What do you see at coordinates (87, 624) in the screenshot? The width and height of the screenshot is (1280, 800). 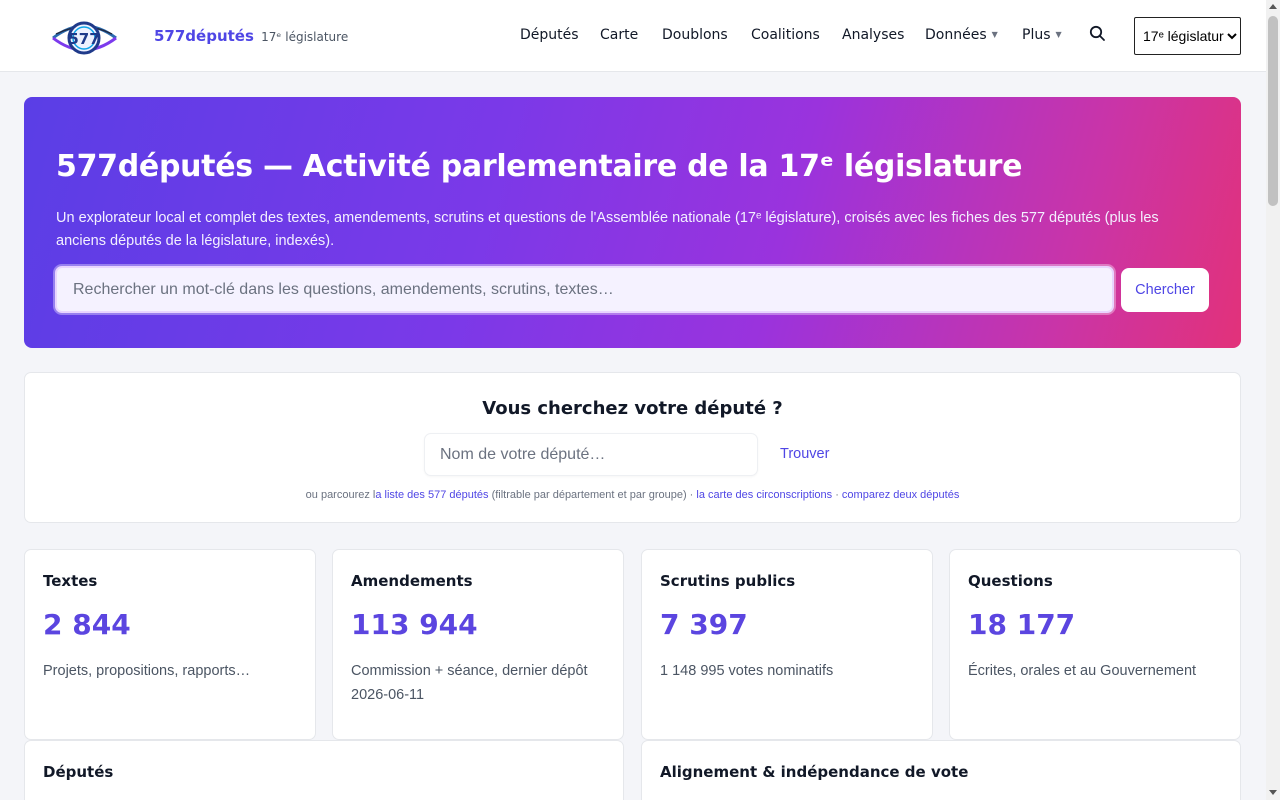 I see `stat-value: 2 844` at bounding box center [87, 624].